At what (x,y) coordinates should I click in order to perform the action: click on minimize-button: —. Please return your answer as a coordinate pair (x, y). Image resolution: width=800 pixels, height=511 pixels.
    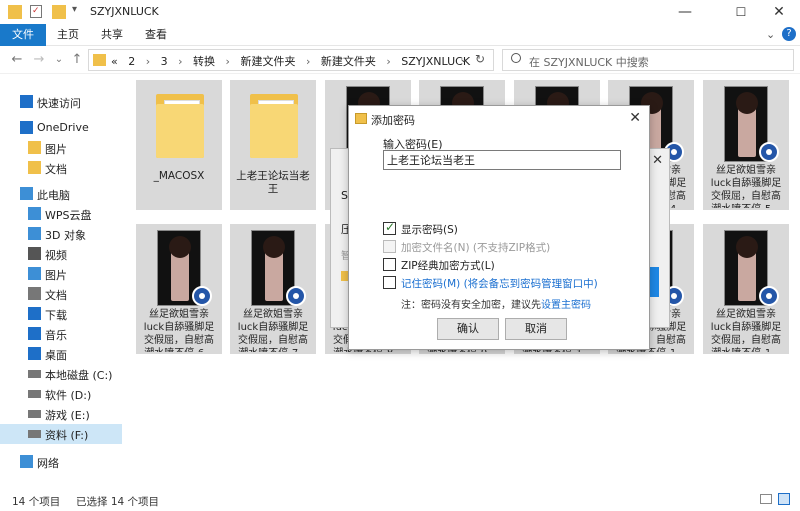
    Looking at the image, I should click on (685, 12).